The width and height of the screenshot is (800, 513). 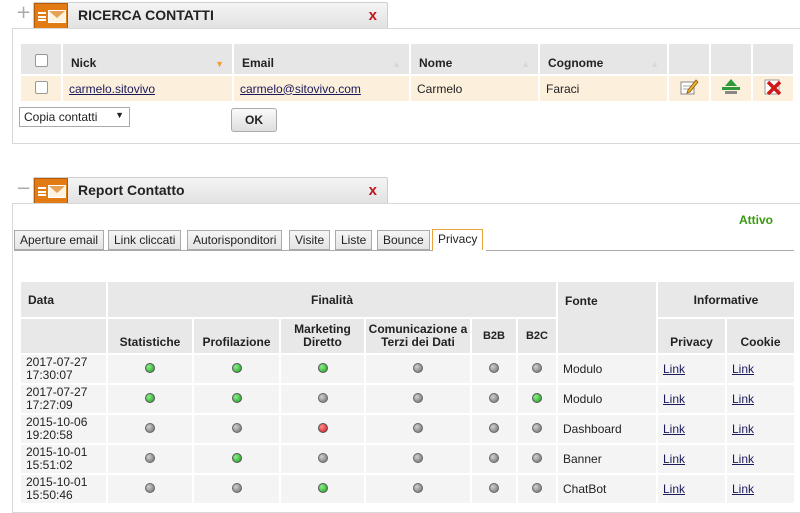 I want to click on column-header-email: Email ▲, so click(x=321, y=59).